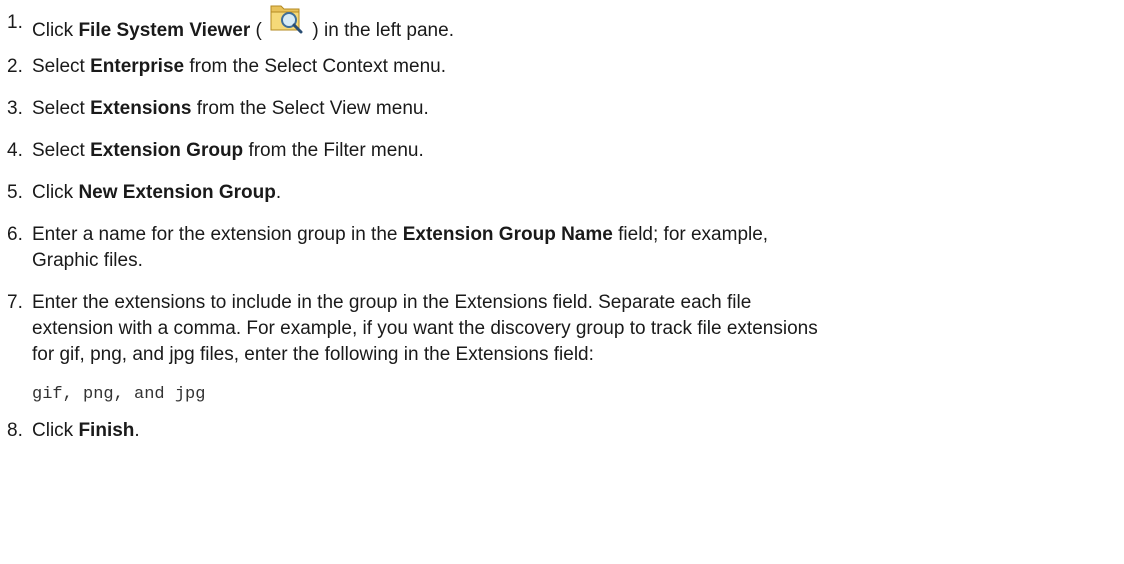 This screenshot has width=1124, height=564. Describe the element at coordinates (333, 150) in the screenshot. I see `step-text-after: from the Filter menu.` at that location.